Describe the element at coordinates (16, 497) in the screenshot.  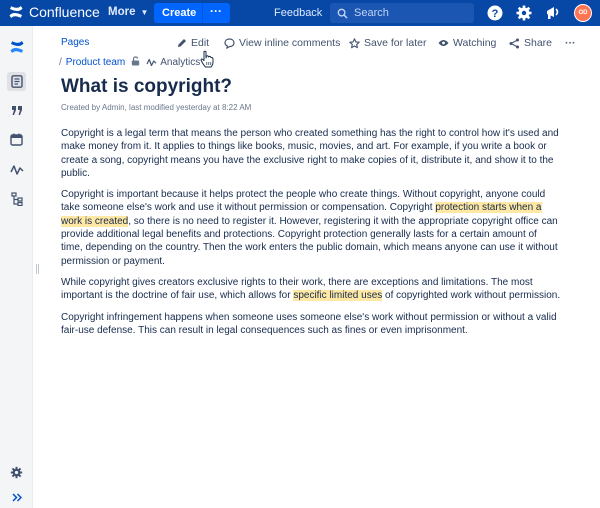
I see `expand-sidebar-icon` at that location.